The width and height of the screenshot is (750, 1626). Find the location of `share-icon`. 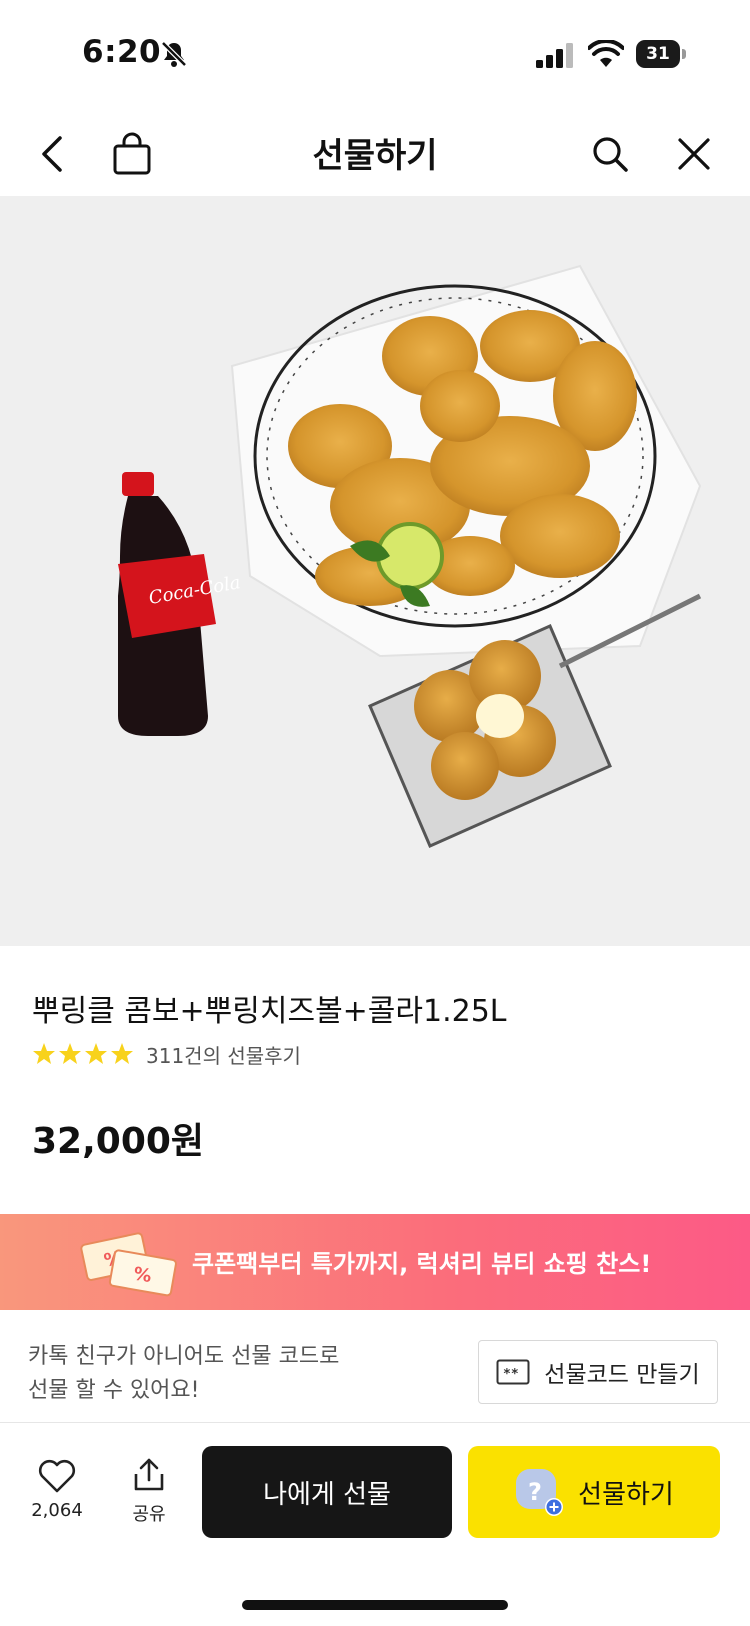

share-icon is located at coordinates (149, 1474).